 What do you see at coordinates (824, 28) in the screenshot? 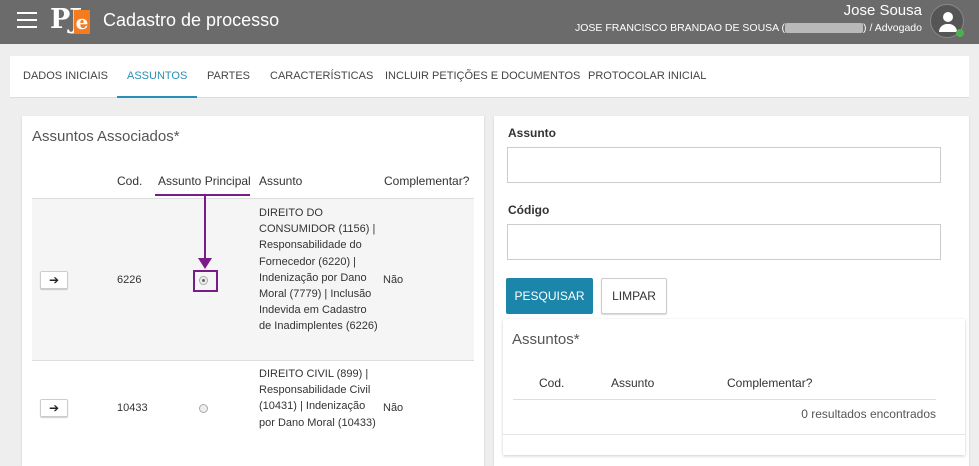
I see `redacted-field` at bounding box center [824, 28].